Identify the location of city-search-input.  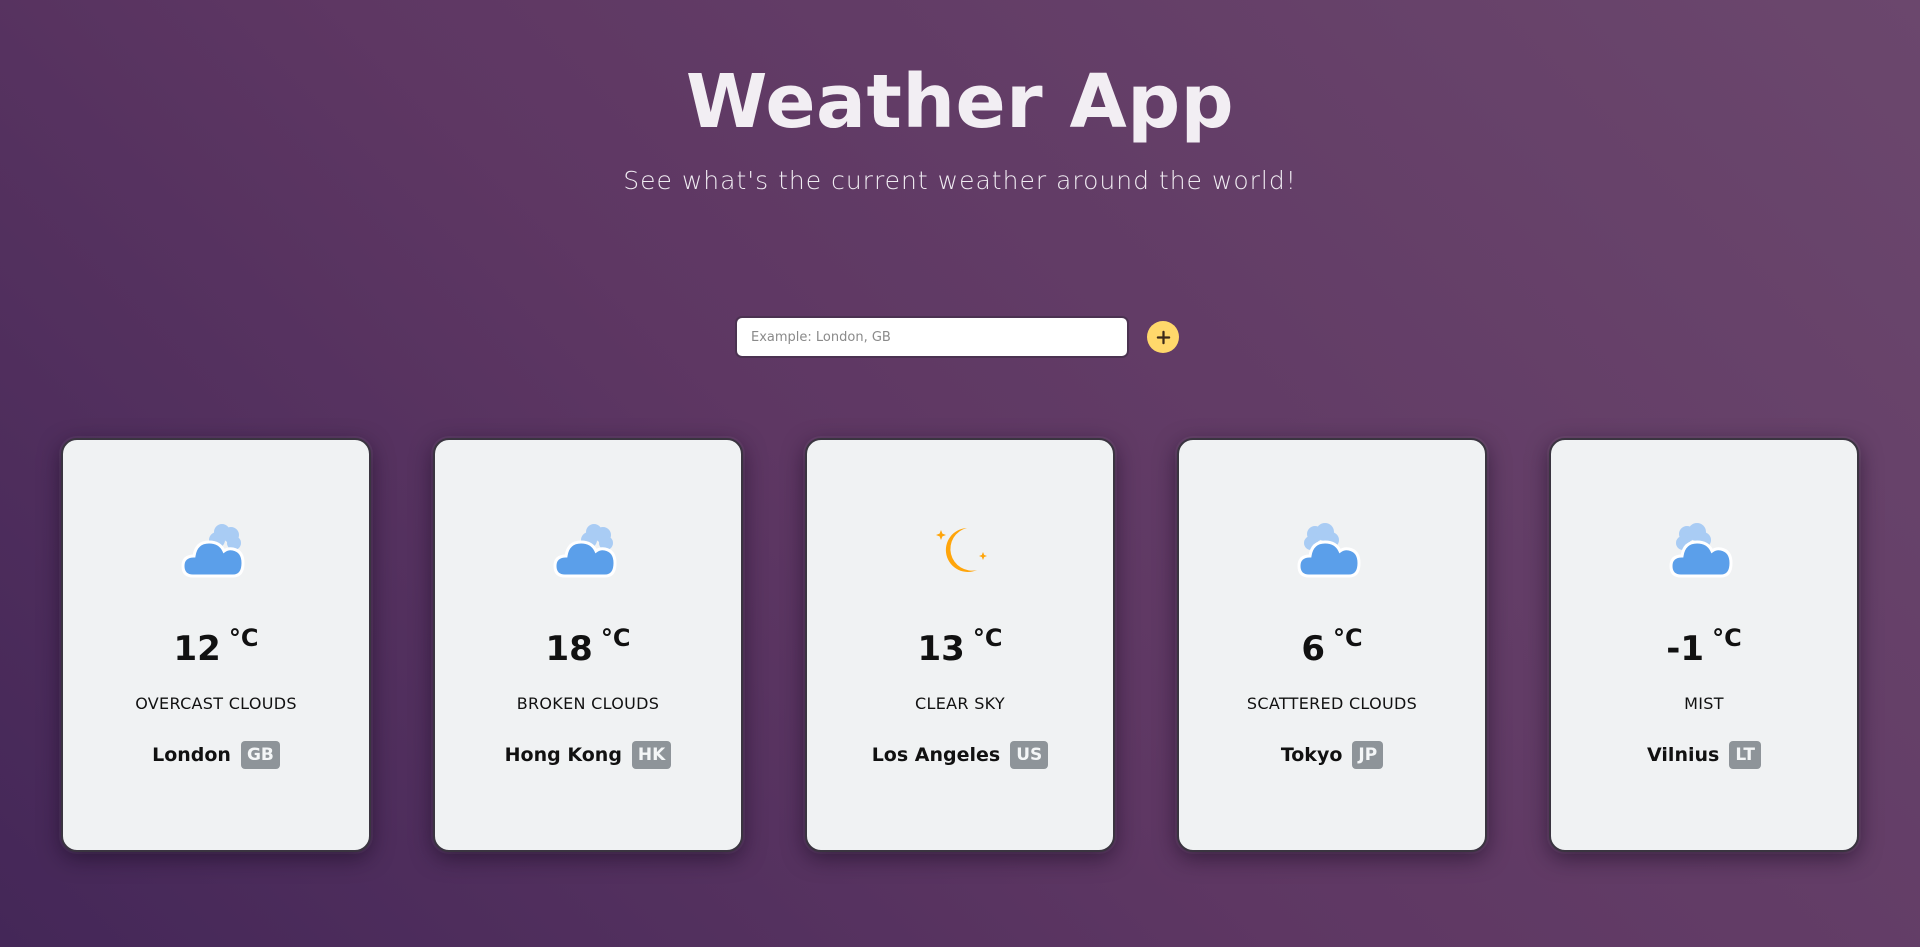
(932, 337).